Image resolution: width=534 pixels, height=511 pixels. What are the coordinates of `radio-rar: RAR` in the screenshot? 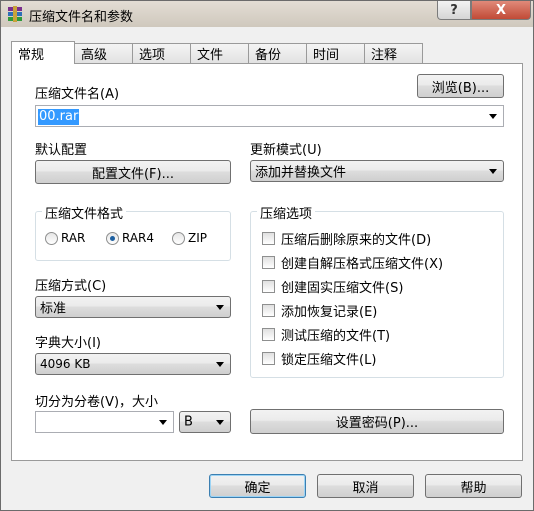 It's located at (65, 238).